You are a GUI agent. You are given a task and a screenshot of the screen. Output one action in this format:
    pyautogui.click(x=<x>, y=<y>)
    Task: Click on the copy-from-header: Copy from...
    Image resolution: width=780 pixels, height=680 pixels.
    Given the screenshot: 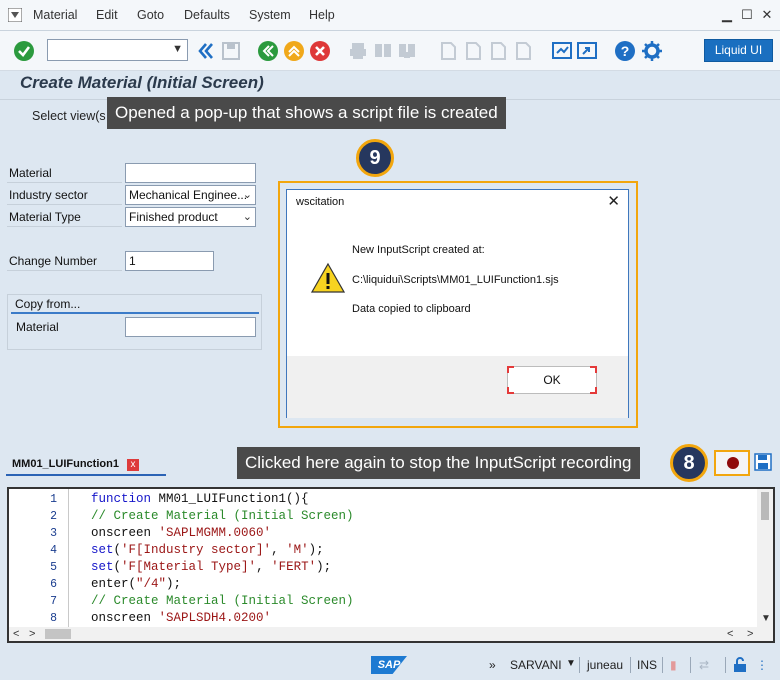 What is the action you would take?
    pyautogui.click(x=48, y=304)
    